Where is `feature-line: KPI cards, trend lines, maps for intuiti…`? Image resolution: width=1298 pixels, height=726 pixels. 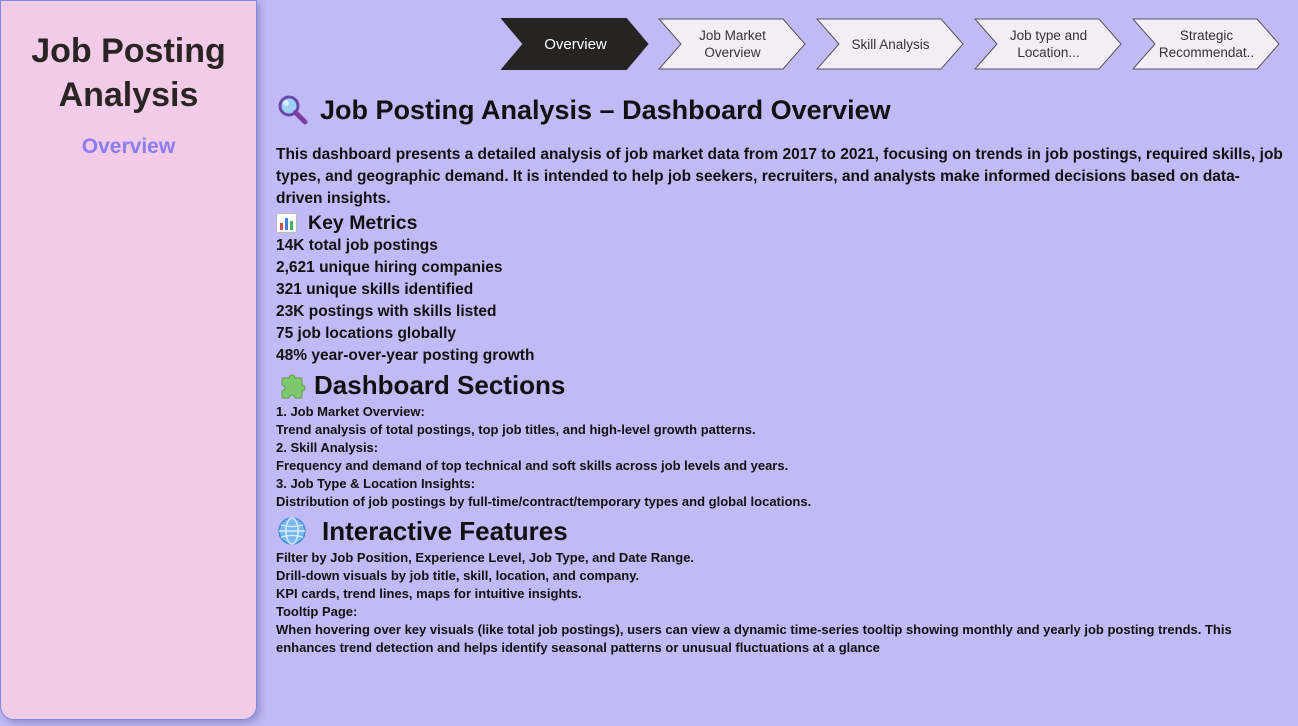 feature-line: KPI cards, trend lines, maps for intuiti… is located at coordinates (429, 593).